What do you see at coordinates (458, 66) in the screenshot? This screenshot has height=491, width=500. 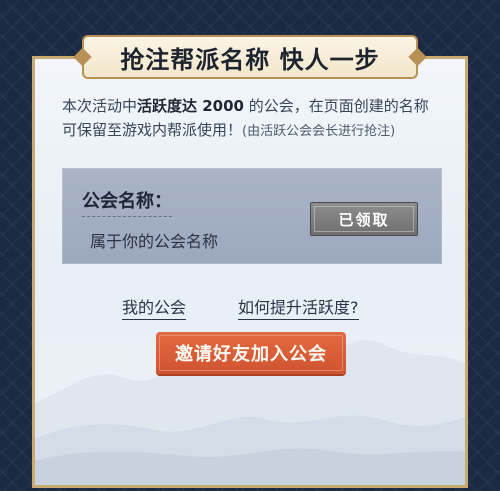 I see `corner-ornament-right` at bounding box center [458, 66].